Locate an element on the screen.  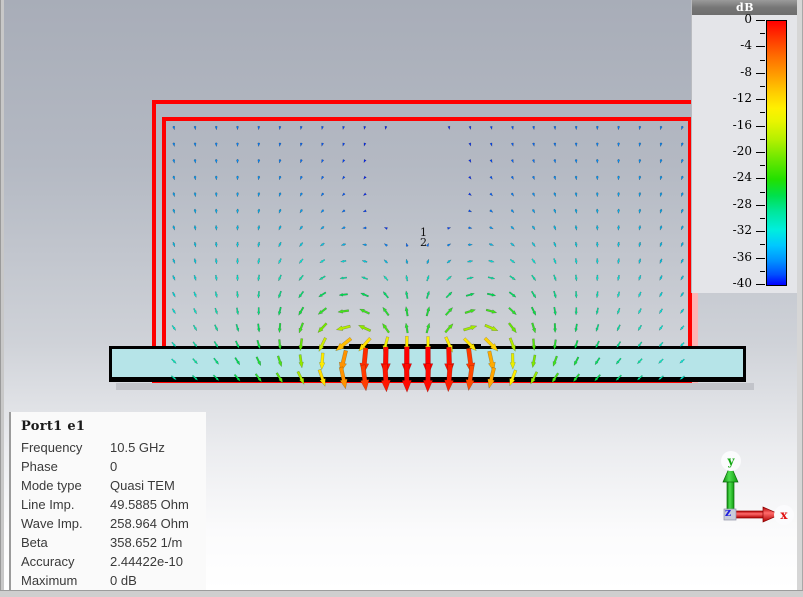
legend-tick-label: 0 is located at coordinates (748, 19).